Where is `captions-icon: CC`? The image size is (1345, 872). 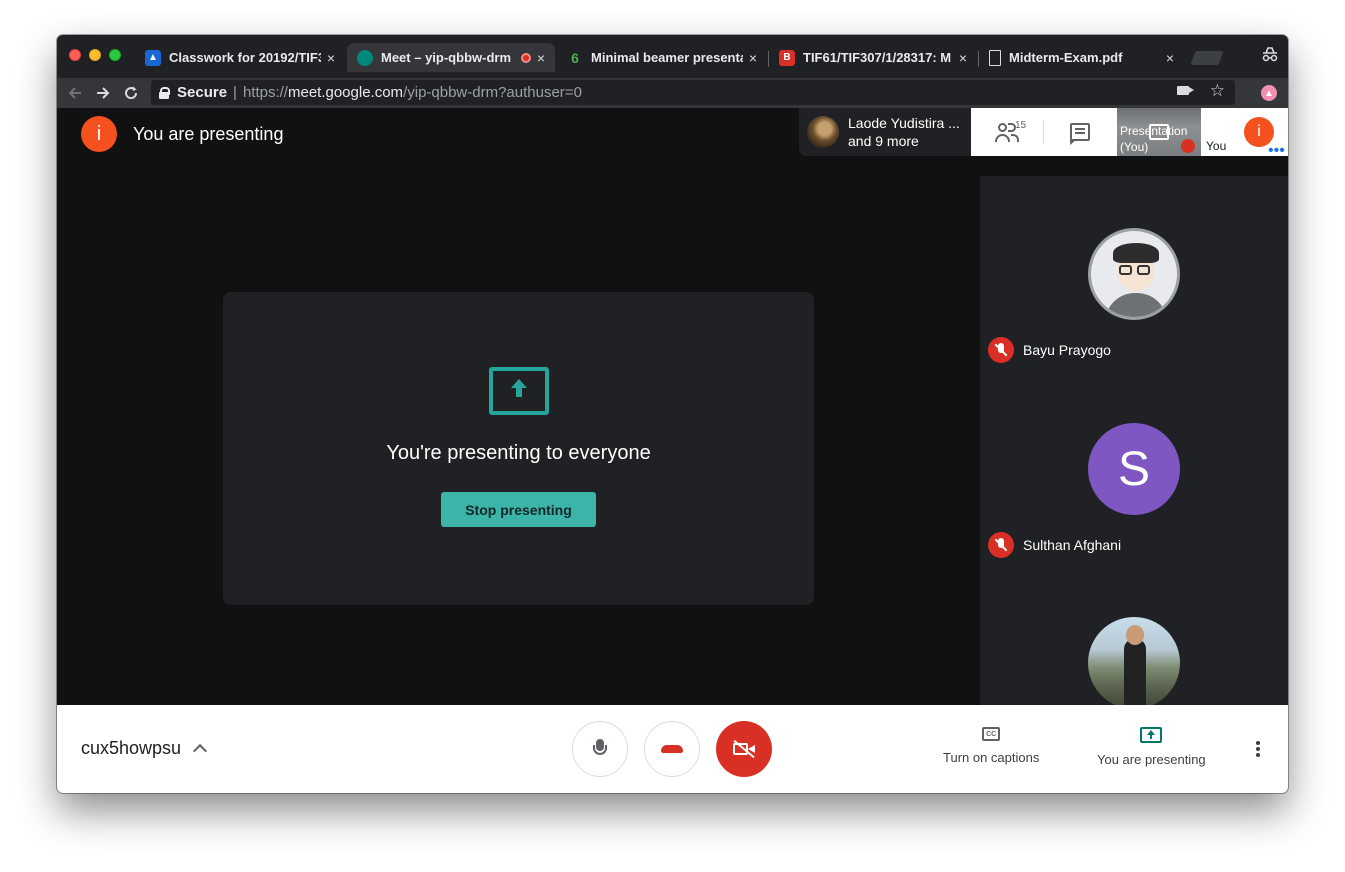 captions-icon: CC is located at coordinates (991, 734).